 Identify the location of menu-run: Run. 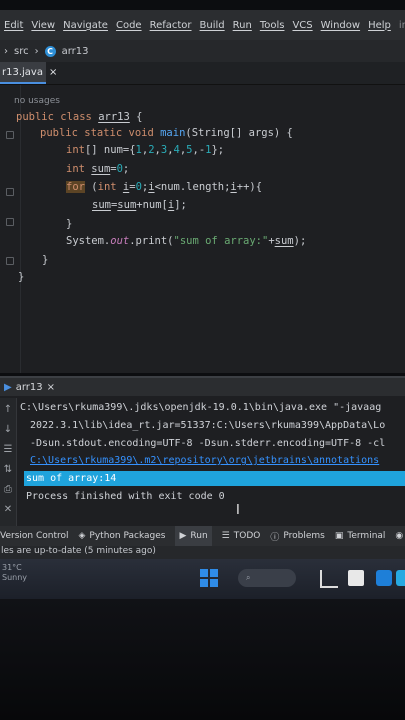
(242, 25).